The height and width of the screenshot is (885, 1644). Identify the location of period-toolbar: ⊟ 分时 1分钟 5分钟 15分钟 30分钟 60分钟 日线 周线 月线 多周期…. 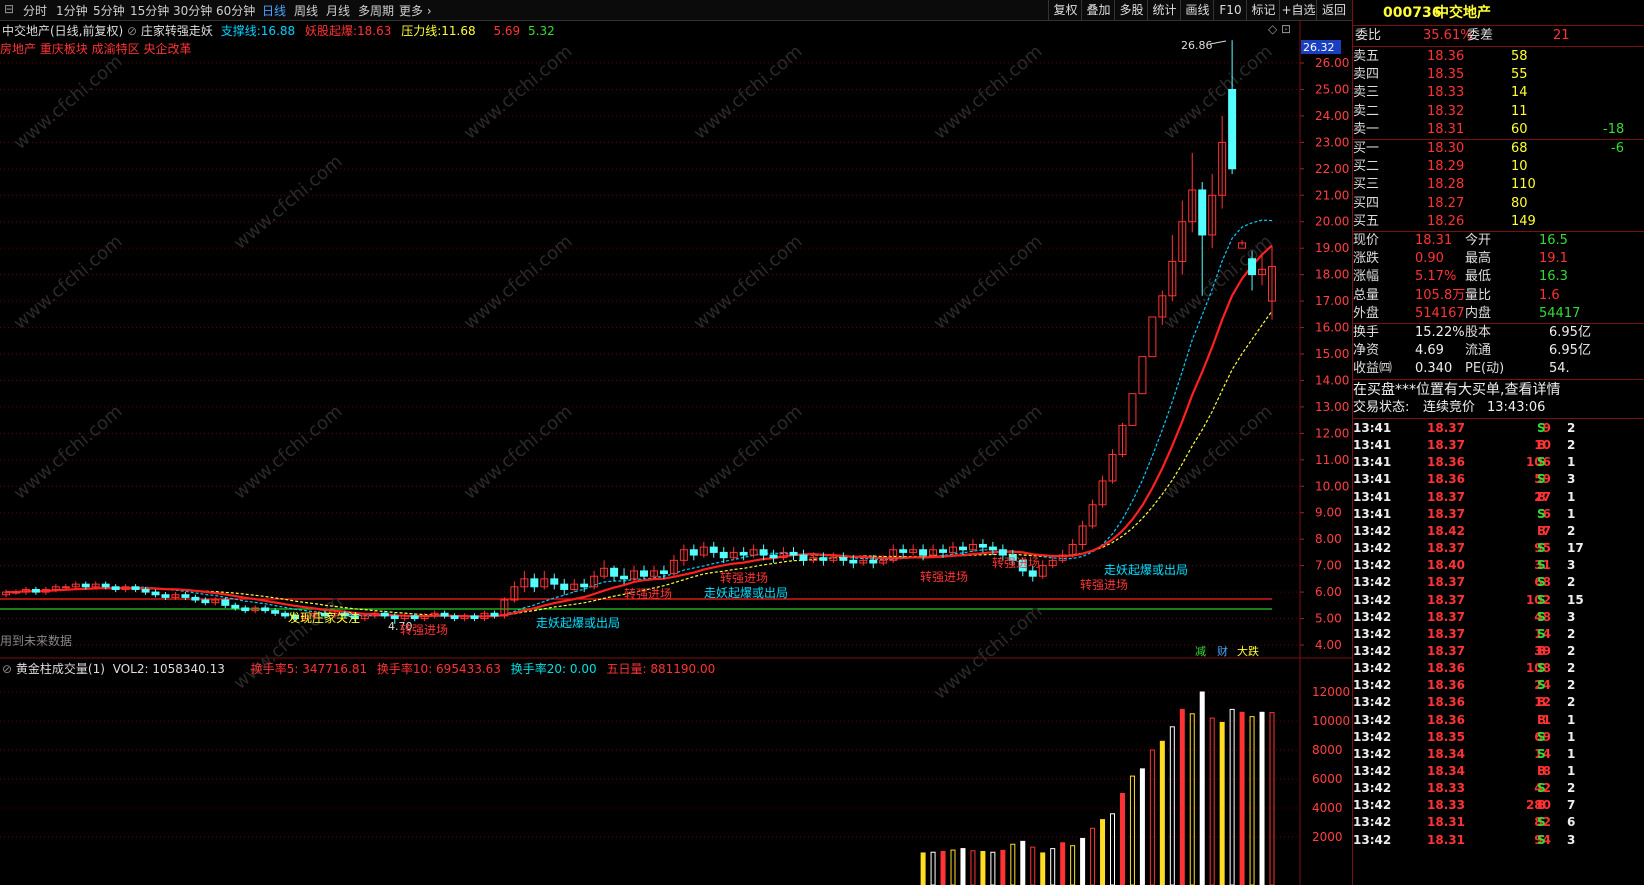
(676, 10).